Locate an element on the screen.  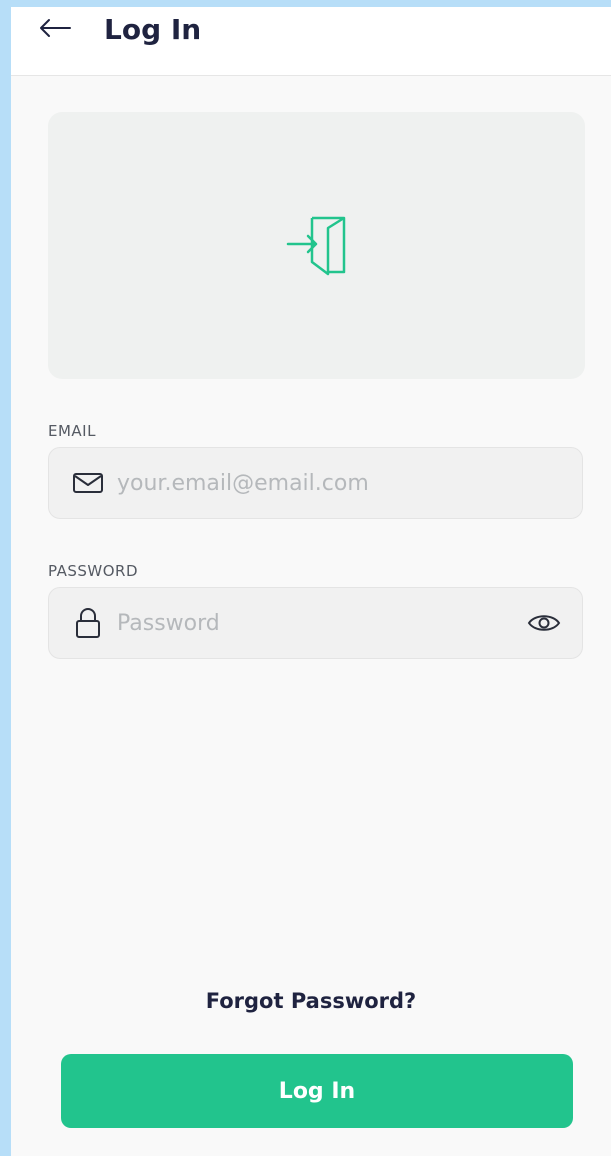
app-header: Log In is located at coordinates (311, 41).